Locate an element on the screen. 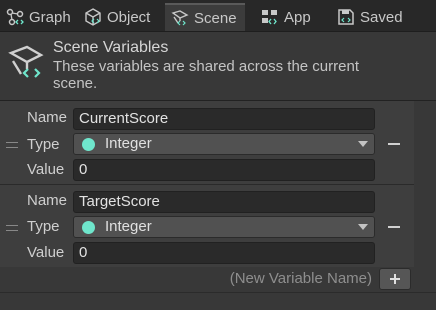  tab-bar: Graph Object Scene App Saved is located at coordinates (218, 16).